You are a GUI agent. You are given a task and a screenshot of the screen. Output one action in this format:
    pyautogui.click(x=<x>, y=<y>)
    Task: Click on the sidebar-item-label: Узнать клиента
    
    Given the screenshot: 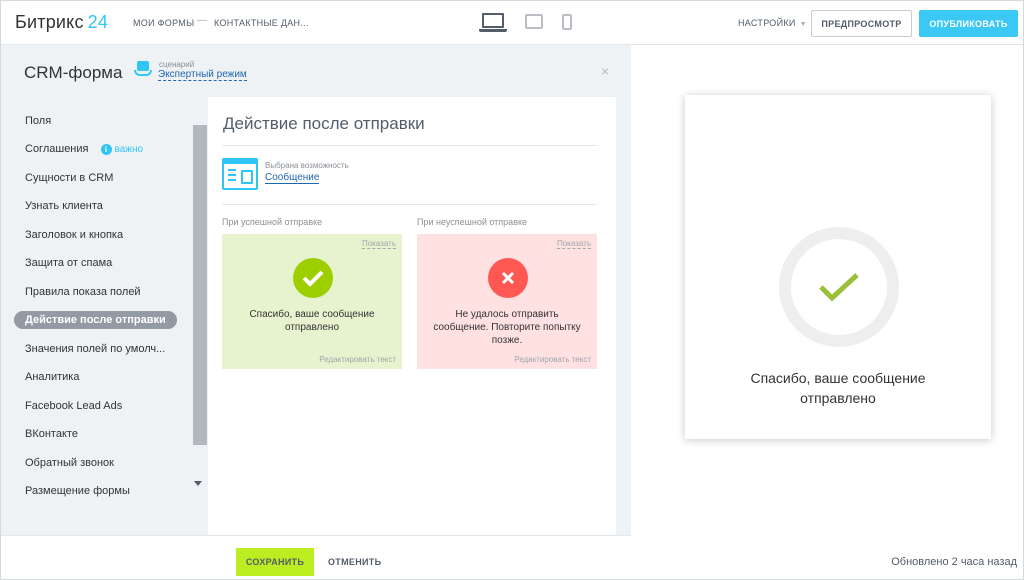 What is the action you would take?
    pyautogui.click(x=64, y=206)
    